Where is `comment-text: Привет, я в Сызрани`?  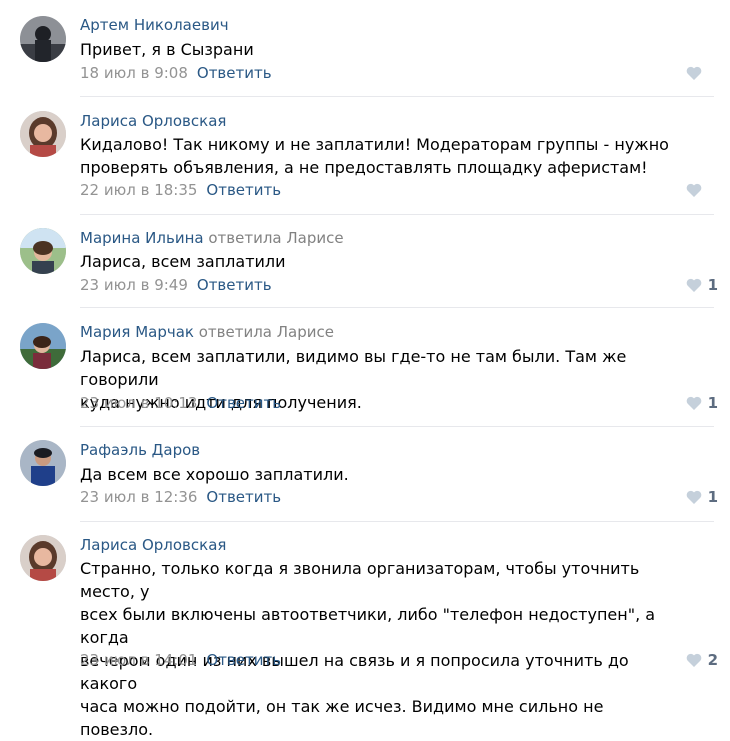 comment-text: Привет, я в Сызрани is located at coordinates (380, 49).